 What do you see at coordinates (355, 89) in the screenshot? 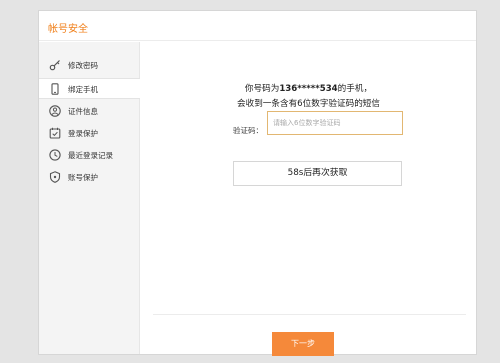
I see `phone-info-suffix: 的手机，` at bounding box center [355, 89].